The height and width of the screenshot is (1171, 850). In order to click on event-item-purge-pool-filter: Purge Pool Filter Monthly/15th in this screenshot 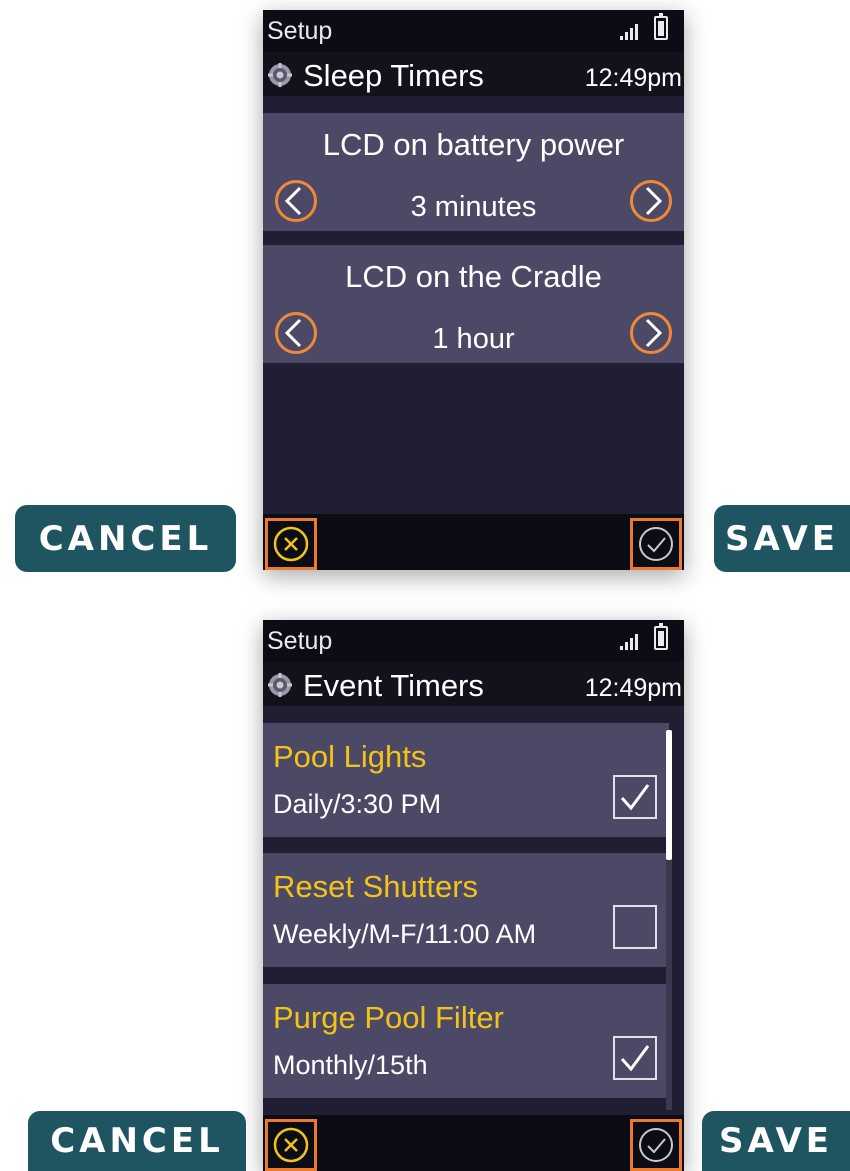, I will do `click(466, 1041)`.